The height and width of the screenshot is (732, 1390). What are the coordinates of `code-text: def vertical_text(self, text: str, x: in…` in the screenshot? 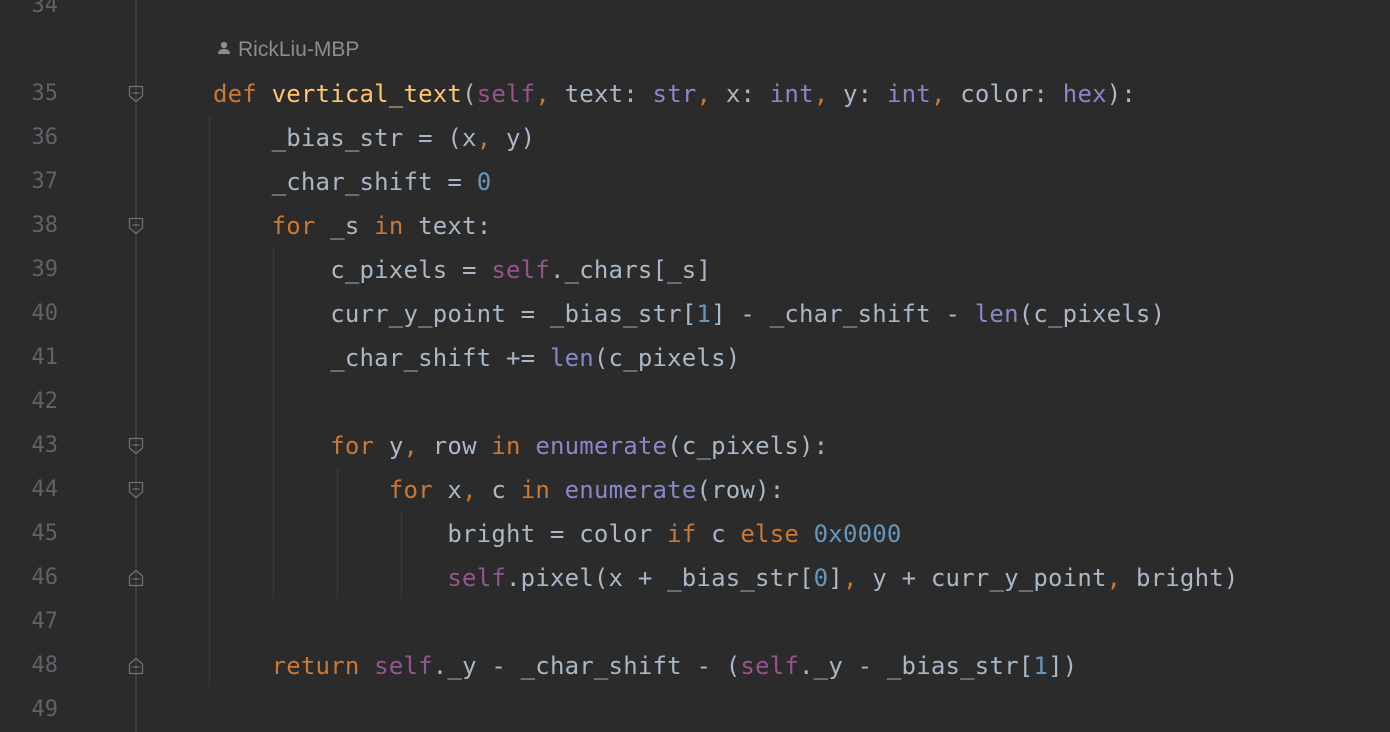 It's located at (674, 94).